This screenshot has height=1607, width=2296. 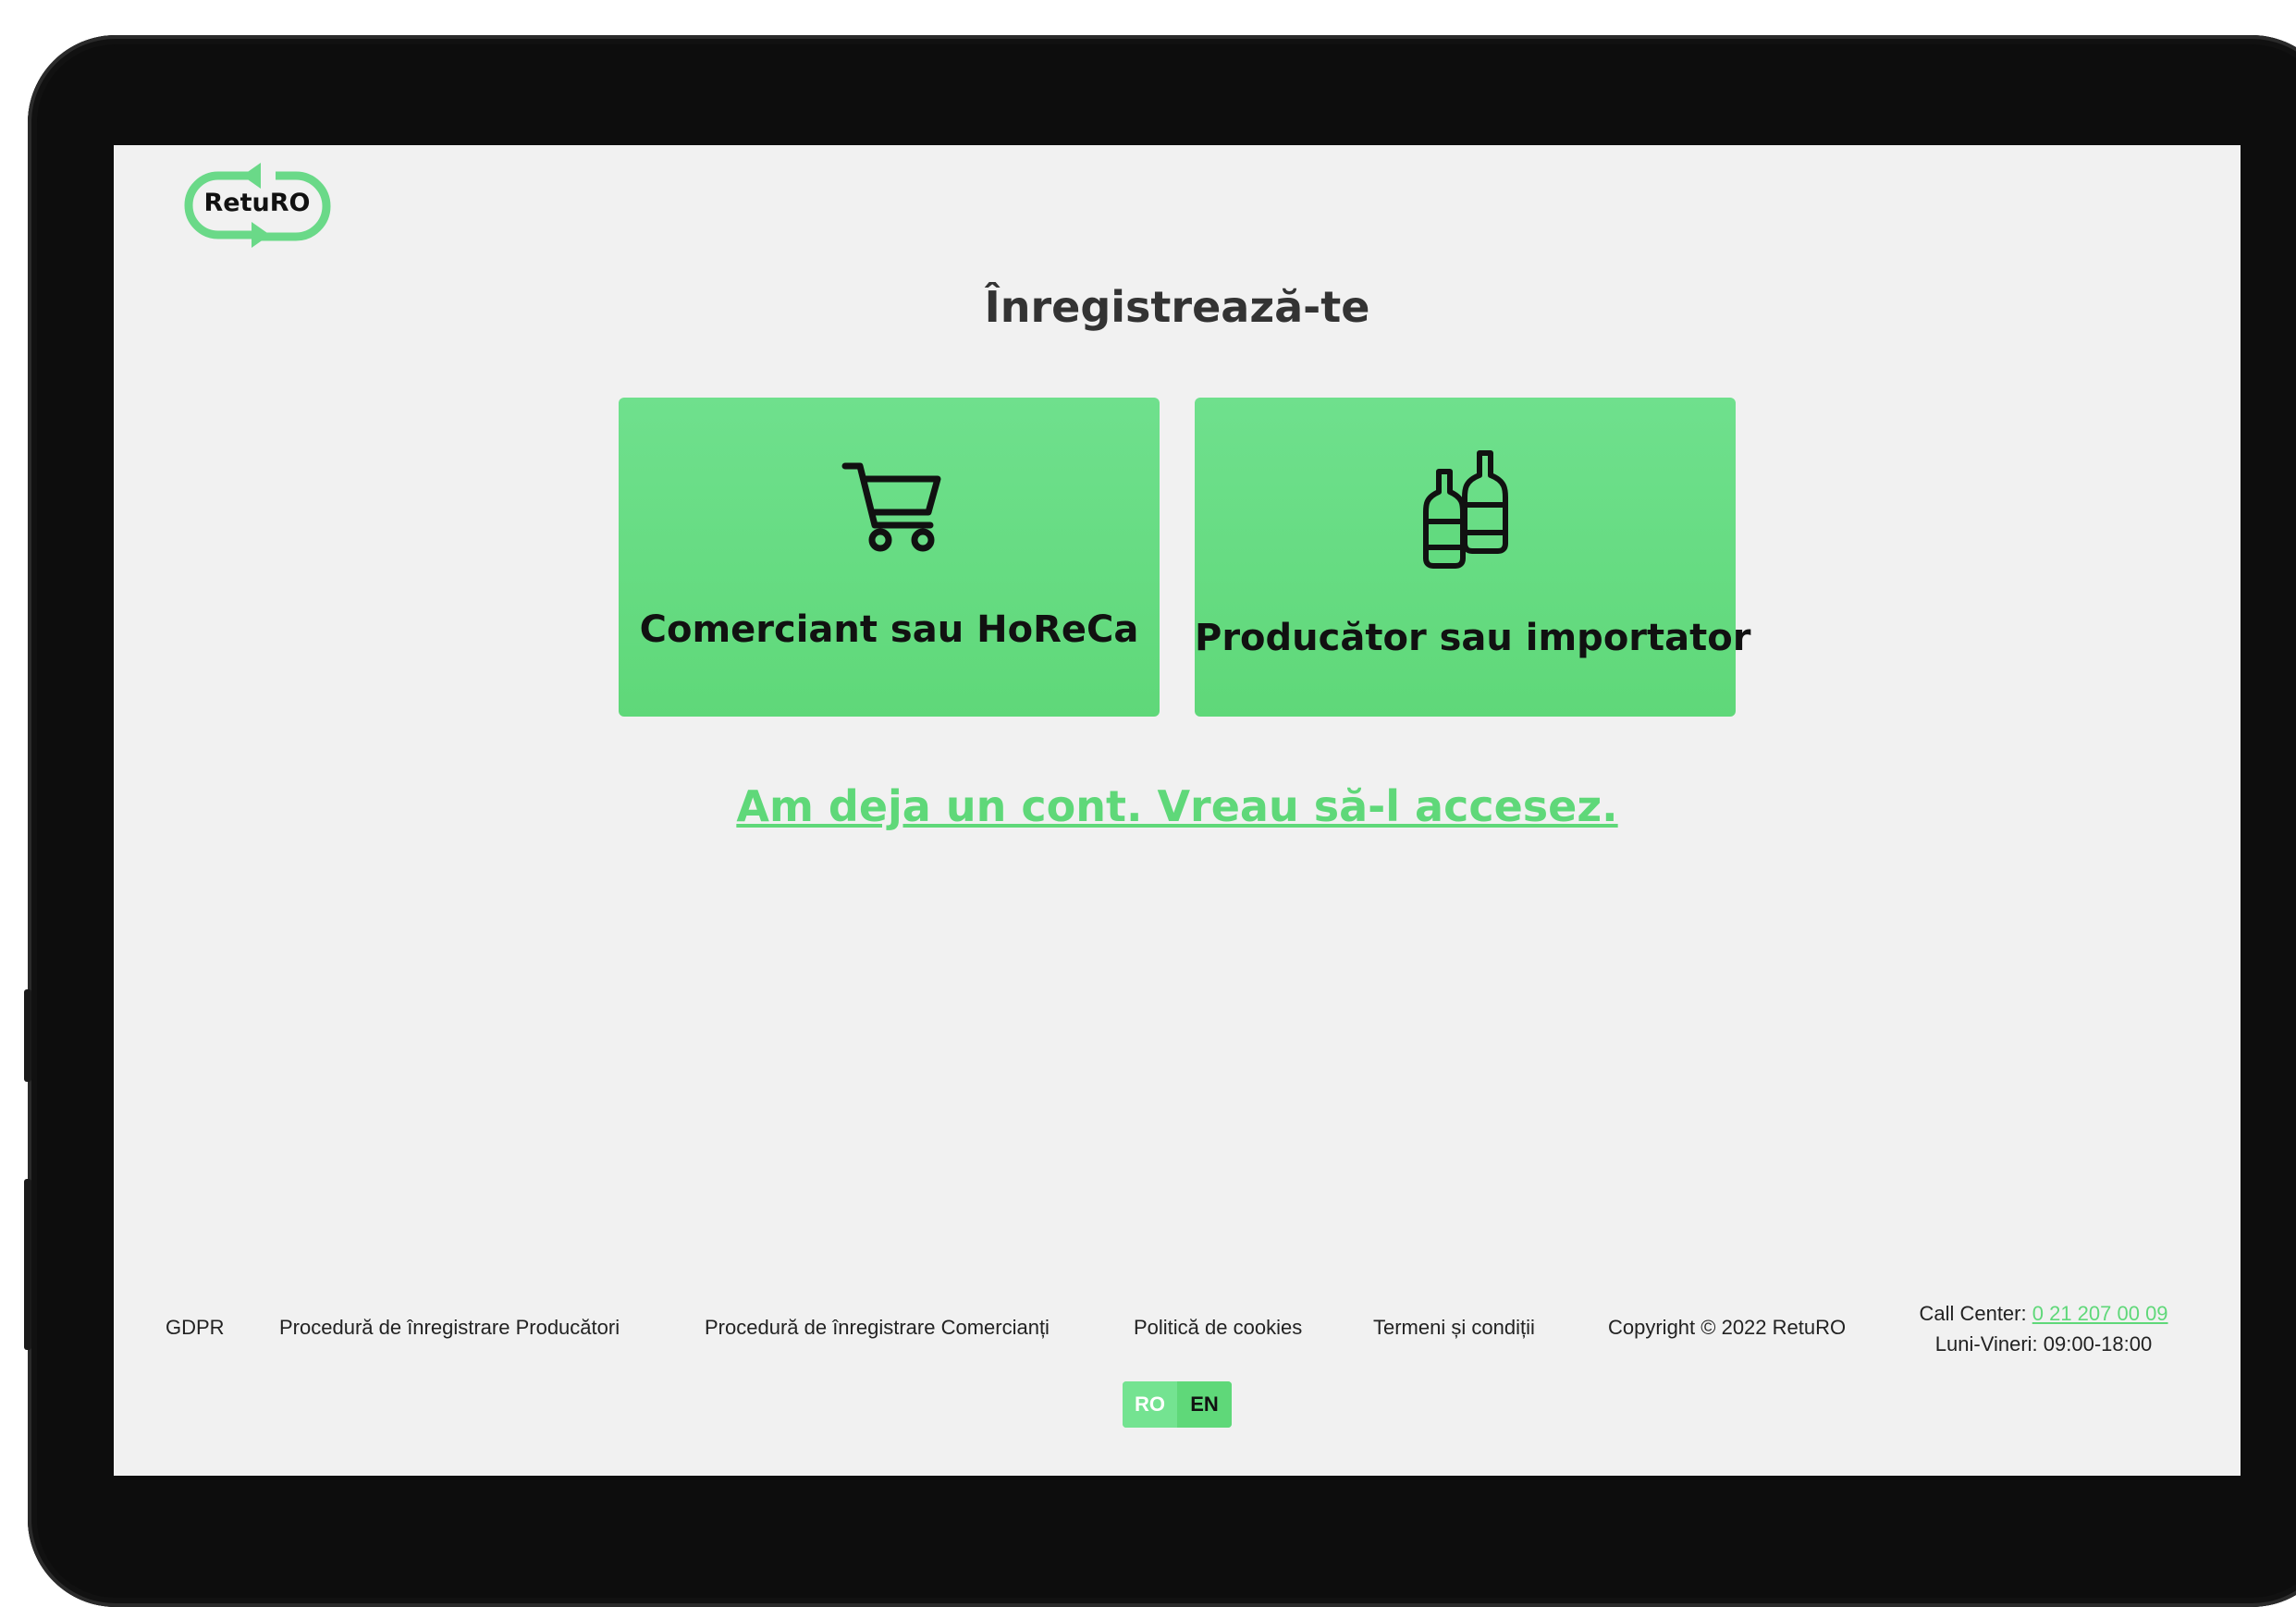 What do you see at coordinates (2100, 1313) in the screenshot?
I see `call-center-phone-link: 0 21 207 00 09` at bounding box center [2100, 1313].